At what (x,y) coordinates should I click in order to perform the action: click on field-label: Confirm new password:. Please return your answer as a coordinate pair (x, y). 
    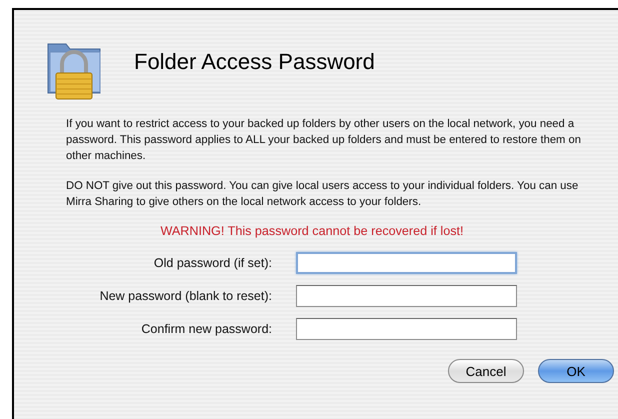
    Looking at the image, I should click on (206, 329).